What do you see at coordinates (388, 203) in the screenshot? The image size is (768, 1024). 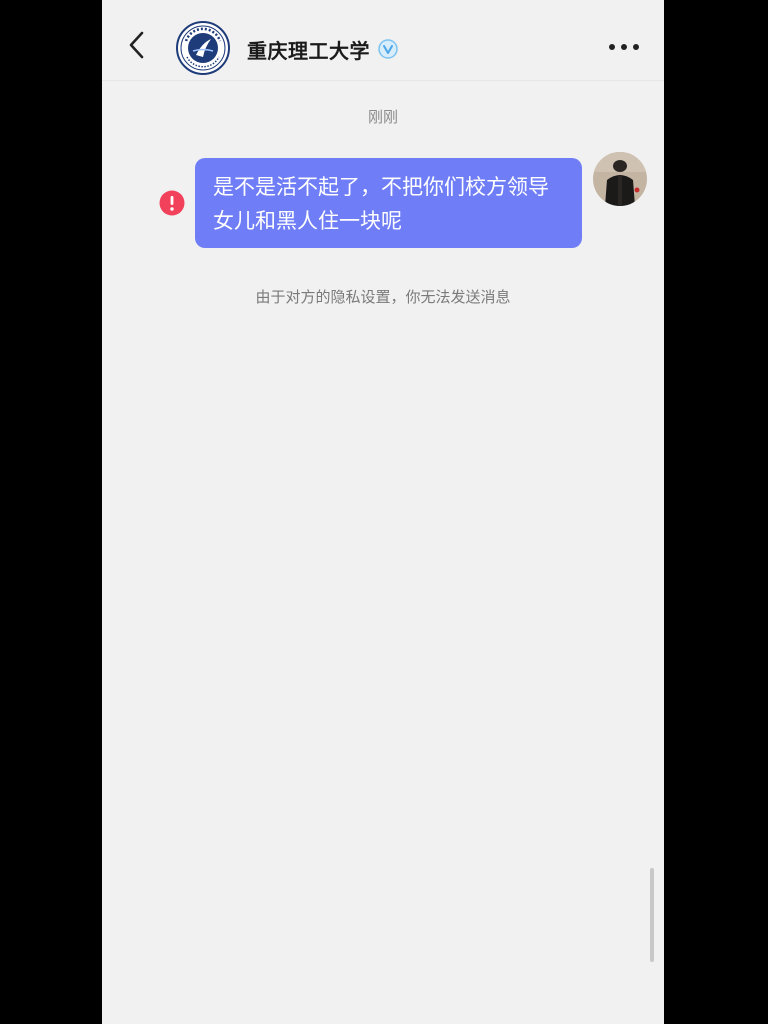 I see `outgoing-message-bubble: 是不是活不起了，不把你们校方领导女儿和黑人住一块呢` at bounding box center [388, 203].